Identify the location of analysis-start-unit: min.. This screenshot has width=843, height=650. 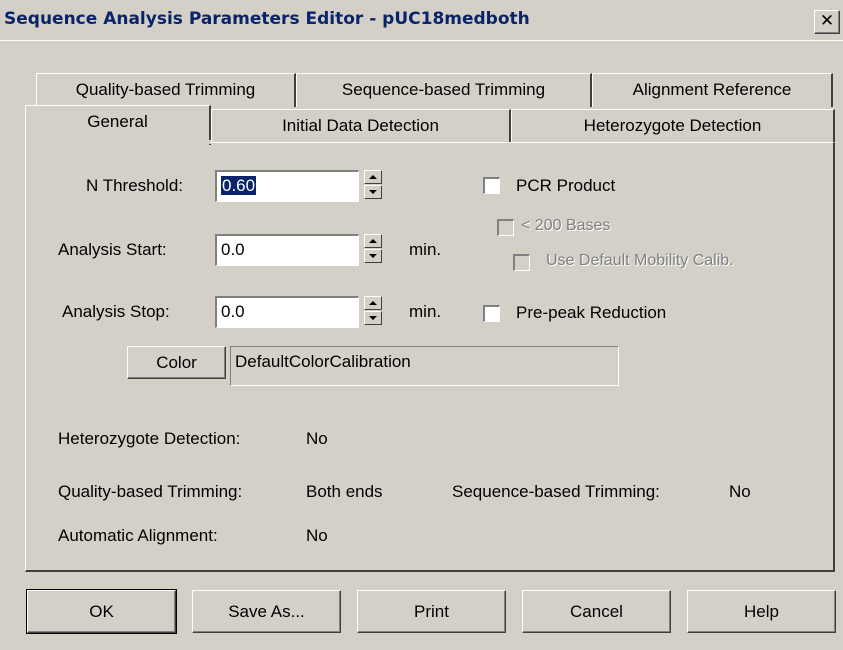
(425, 249).